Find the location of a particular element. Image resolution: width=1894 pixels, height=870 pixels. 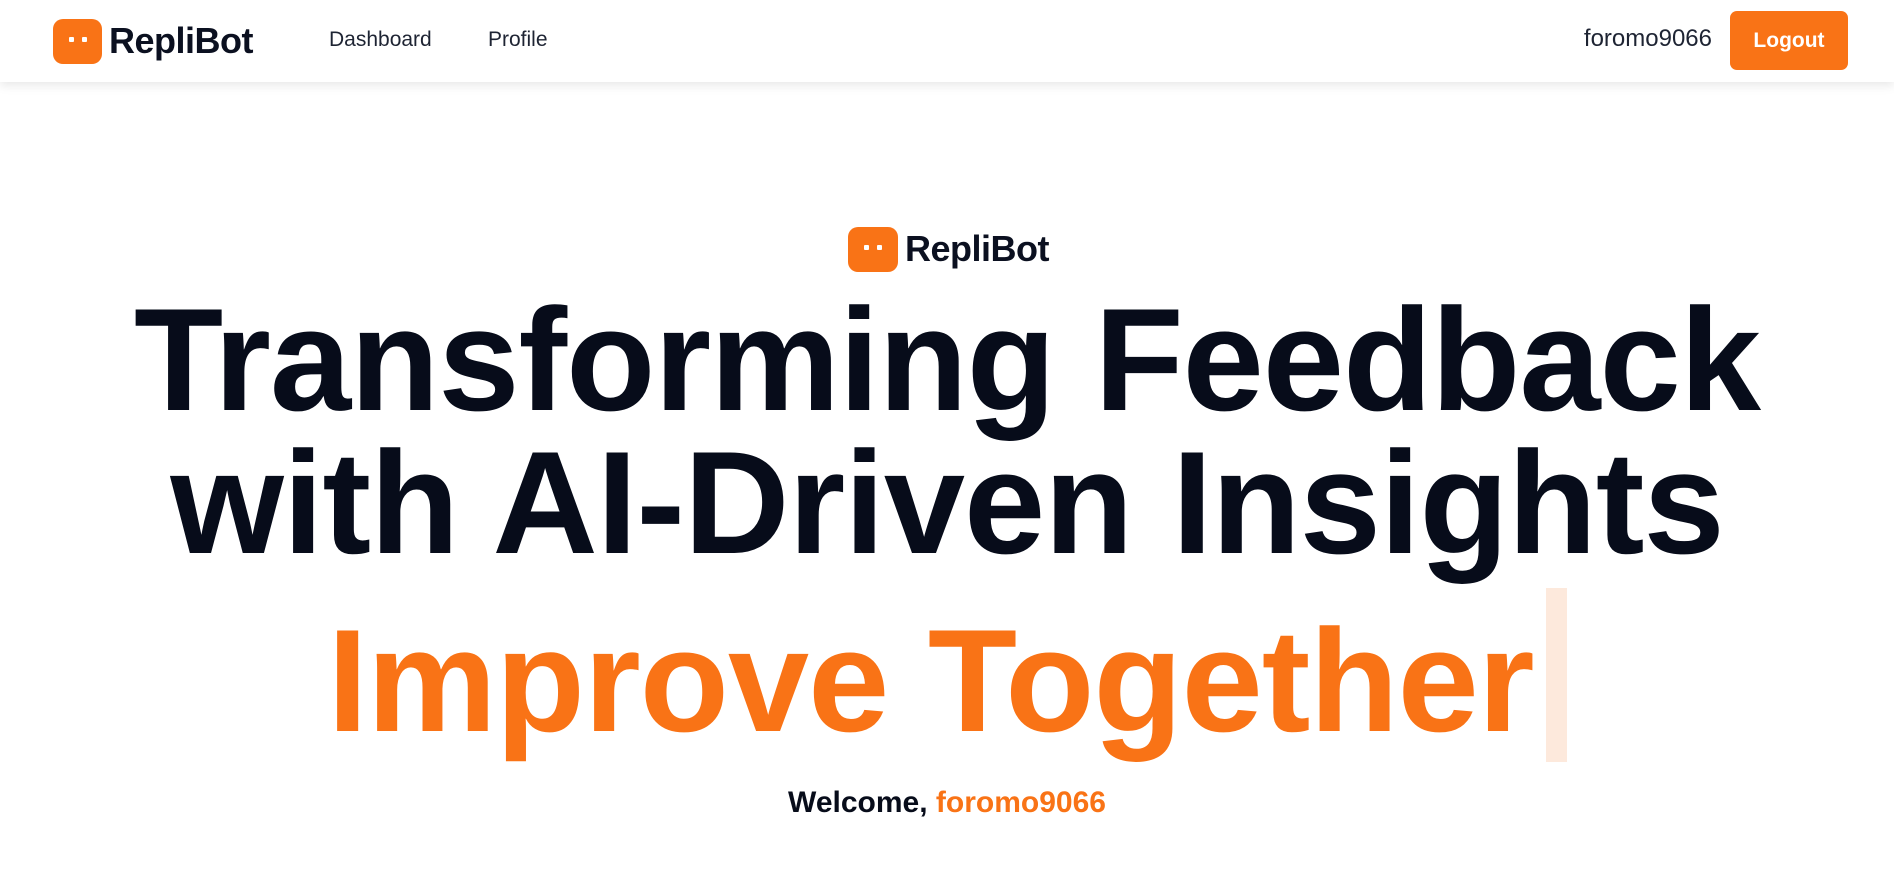

welcome-username: foromo9066 is located at coordinates (1020, 802).